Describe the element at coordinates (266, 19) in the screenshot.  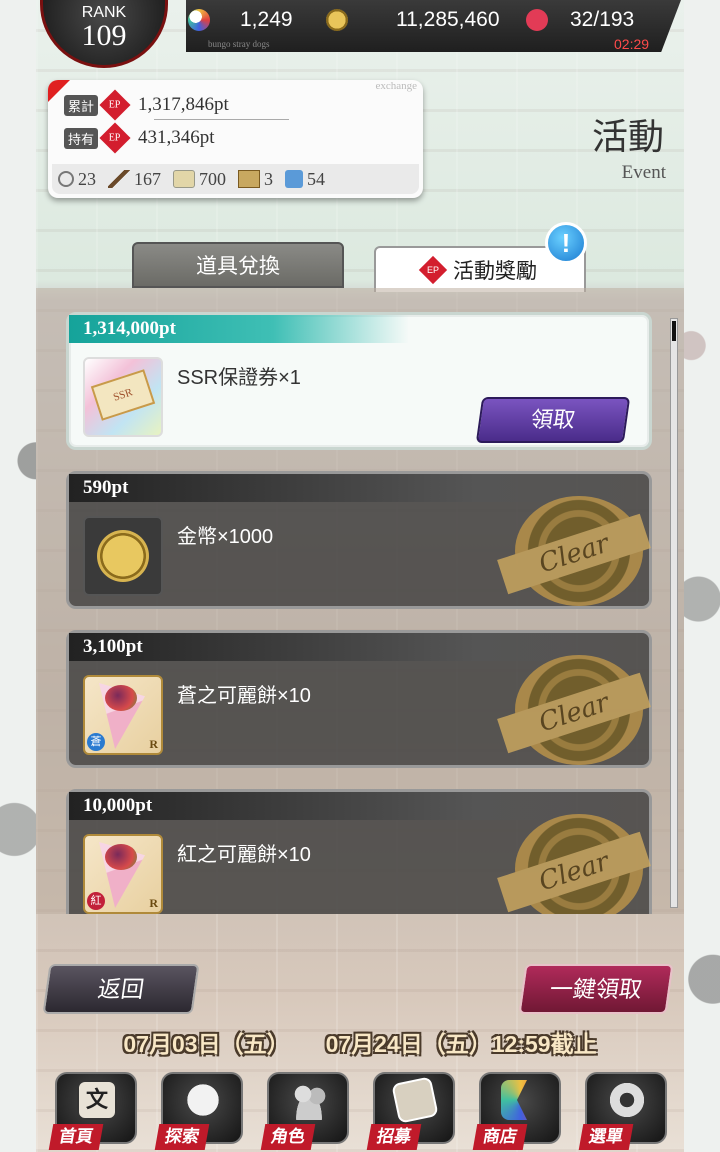
I see `moon-count: 1,249` at that location.